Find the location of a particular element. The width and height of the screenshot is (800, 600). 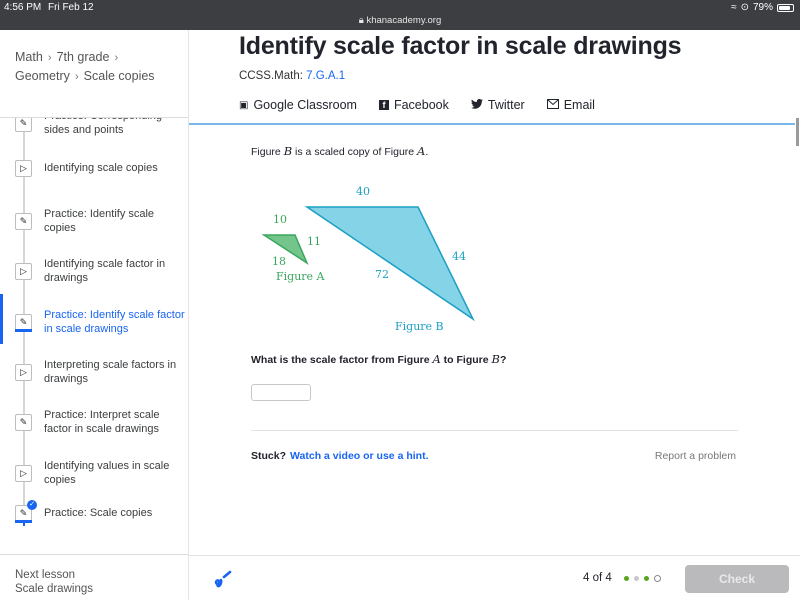

share-label: Facebook is located at coordinates (421, 105).